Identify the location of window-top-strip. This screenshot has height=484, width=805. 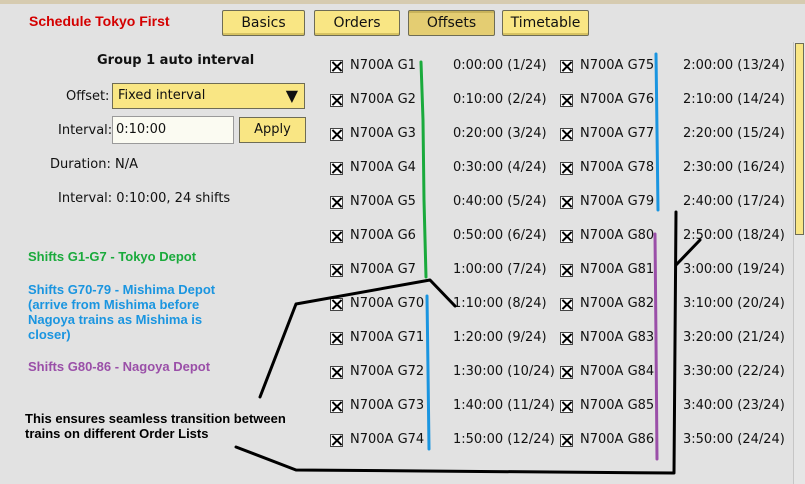
(402, 2).